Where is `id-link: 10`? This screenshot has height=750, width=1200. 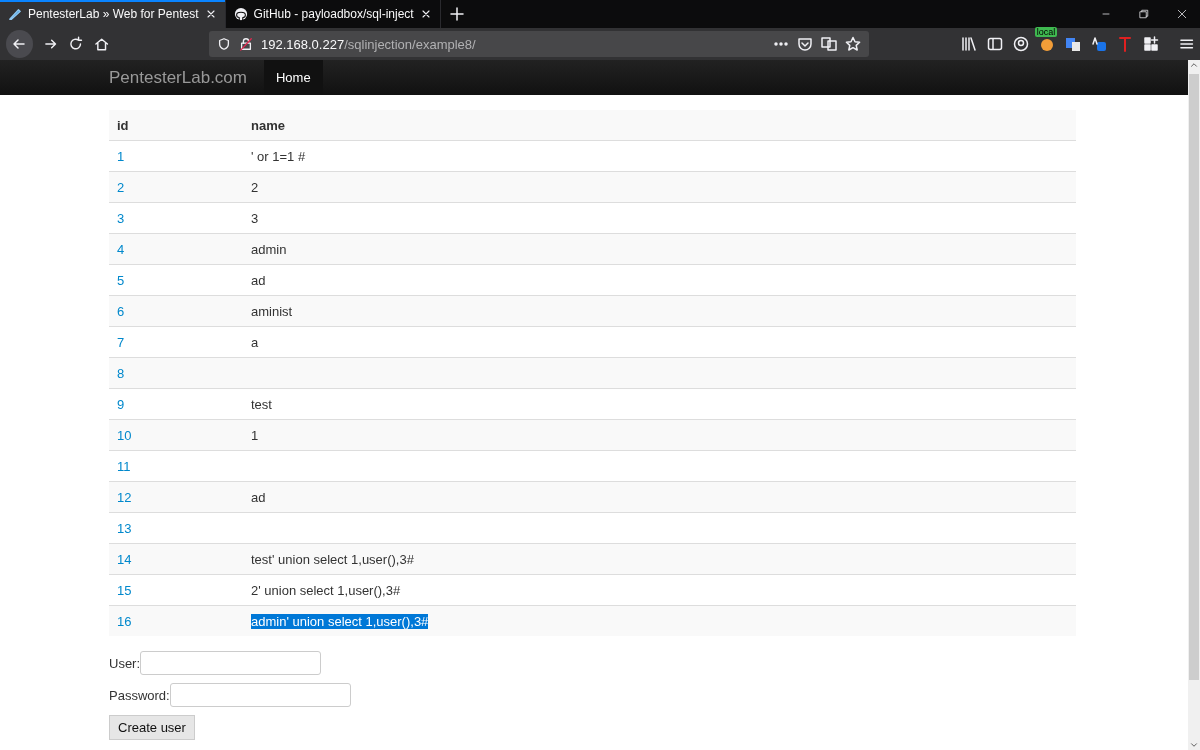
id-link: 10 is located at coordinates (124, 435).